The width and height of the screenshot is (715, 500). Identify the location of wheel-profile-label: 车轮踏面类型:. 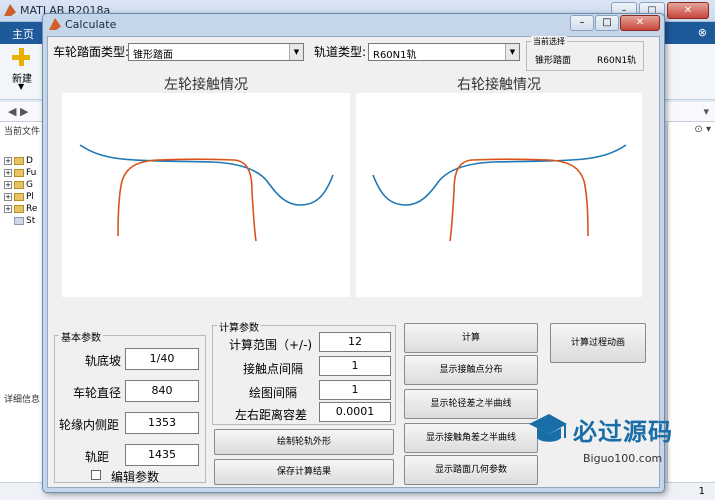
(91, 52).